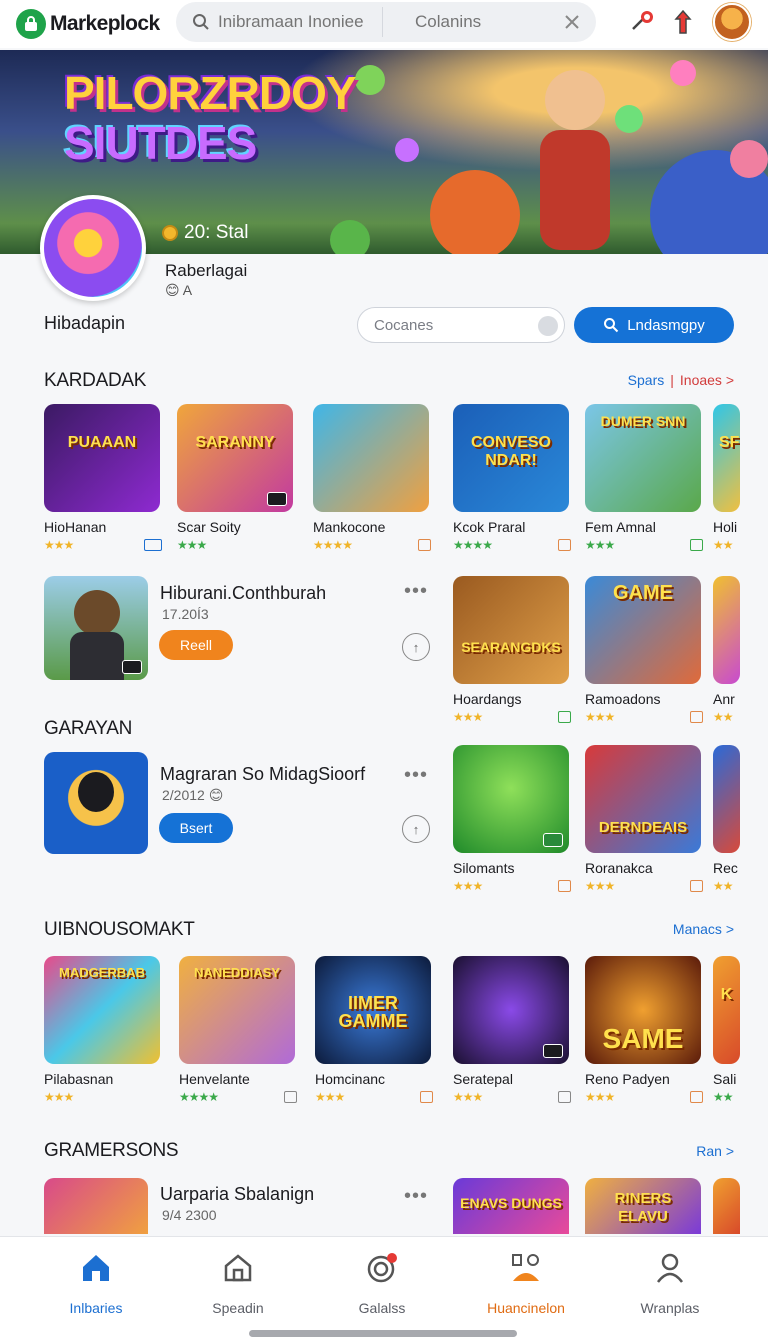  Describe the element at coordinates (382, 1268) in the screenshot. I see `target-icon` at that location.